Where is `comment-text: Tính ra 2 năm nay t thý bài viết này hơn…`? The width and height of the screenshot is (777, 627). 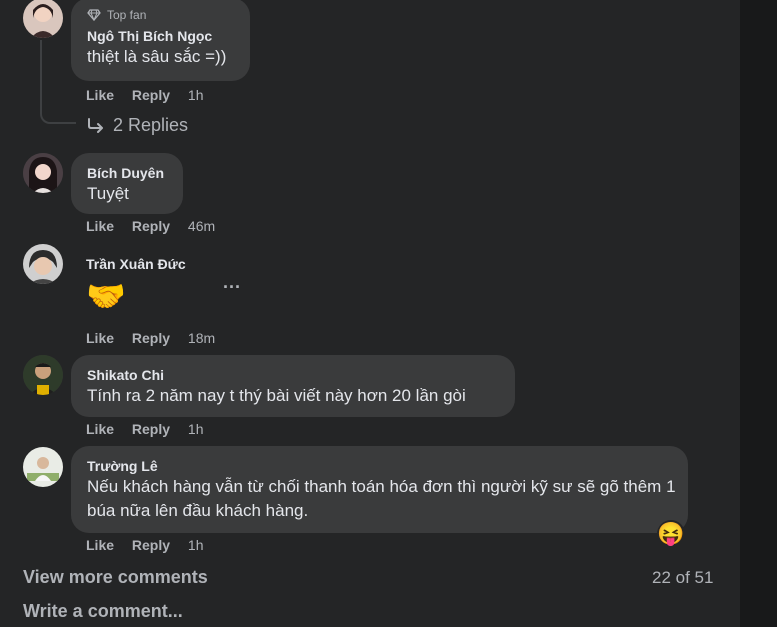 comment-text: Tính ra 2 năm nay t thý bài viết này hơn… is located at coordinates (276, 395).